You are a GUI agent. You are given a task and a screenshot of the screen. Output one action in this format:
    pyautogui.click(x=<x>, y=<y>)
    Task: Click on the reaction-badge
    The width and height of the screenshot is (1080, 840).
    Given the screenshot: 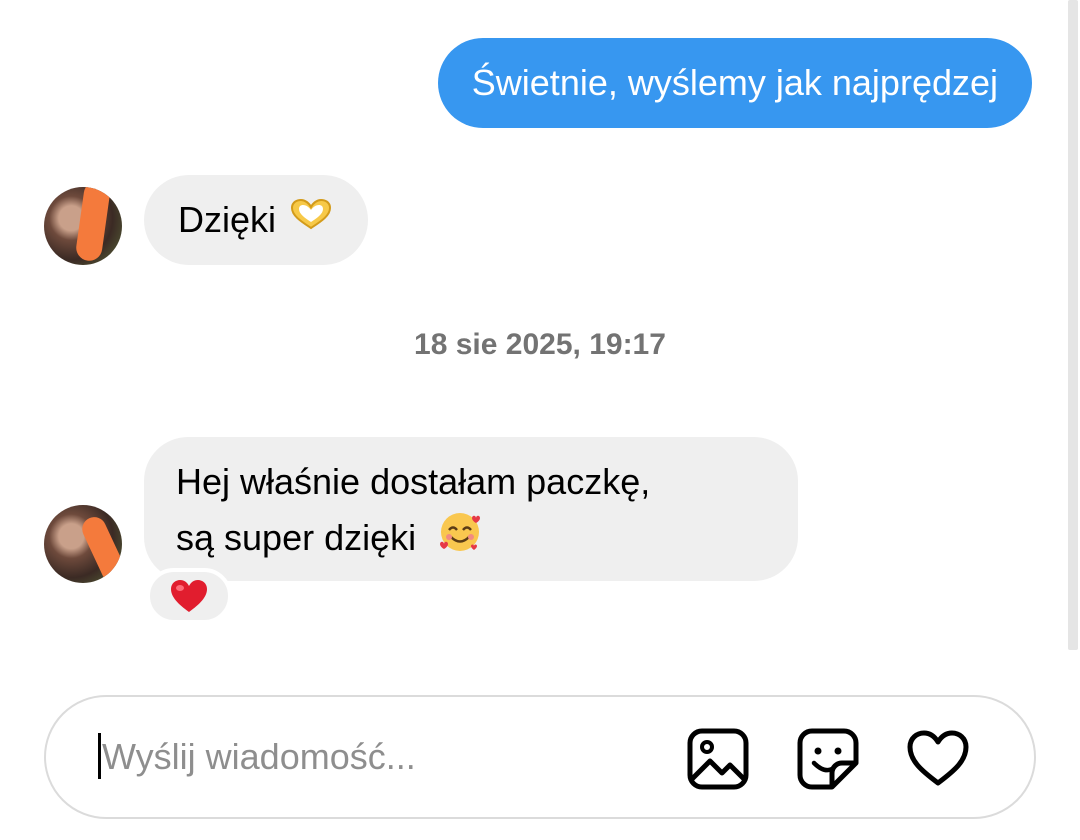 What is the action you would take?
    pyautogui.click(x=189, y=596)
    